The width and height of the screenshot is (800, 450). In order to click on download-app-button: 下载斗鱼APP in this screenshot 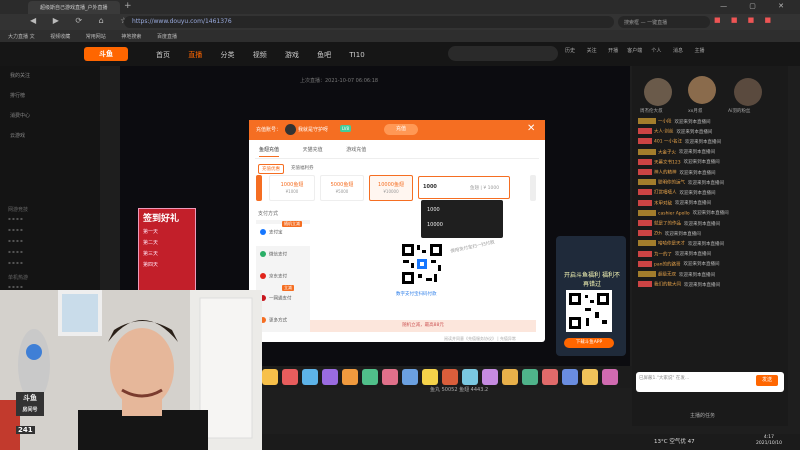, I will do `click(589, 343)`.